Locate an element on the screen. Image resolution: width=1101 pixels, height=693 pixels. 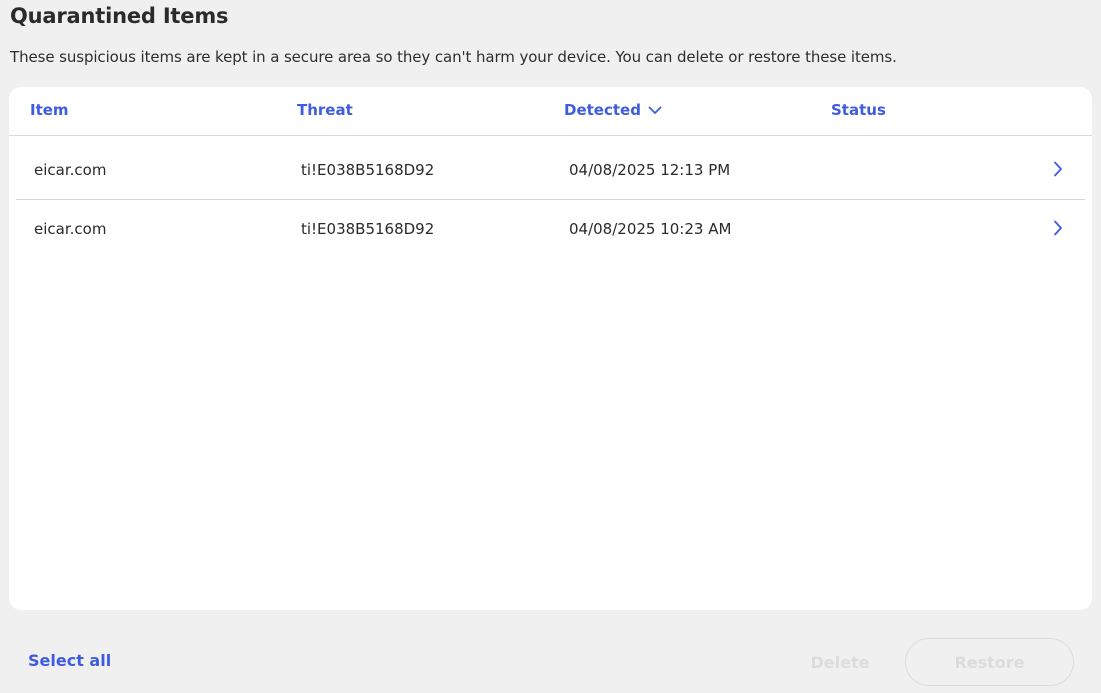
detected-time: 04/08/2025 10:23 AM is located at coordinates (650, 229).